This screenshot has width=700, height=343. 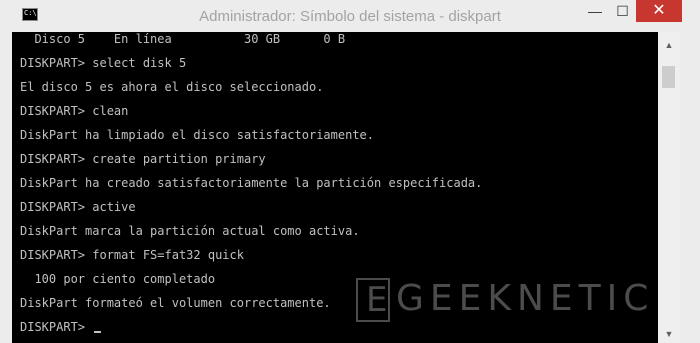 What do you see at coordinates (669, 333) in the screenshot?
I see `scroll-down-arrow-icon: ▼` at bounding box center [669, 333].